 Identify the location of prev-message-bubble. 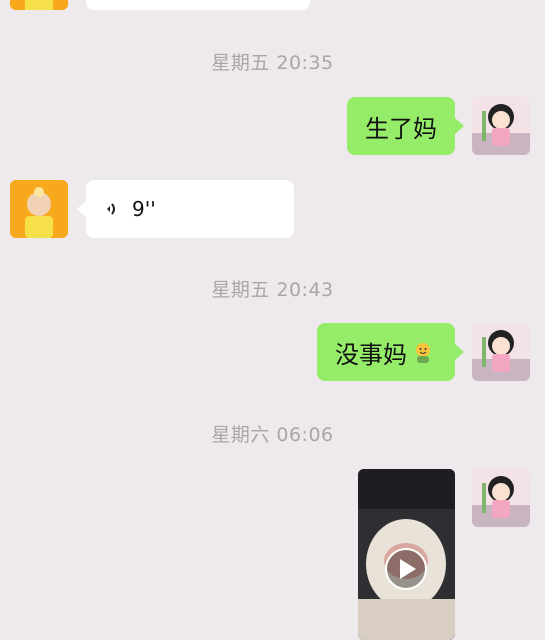
(198, 5).